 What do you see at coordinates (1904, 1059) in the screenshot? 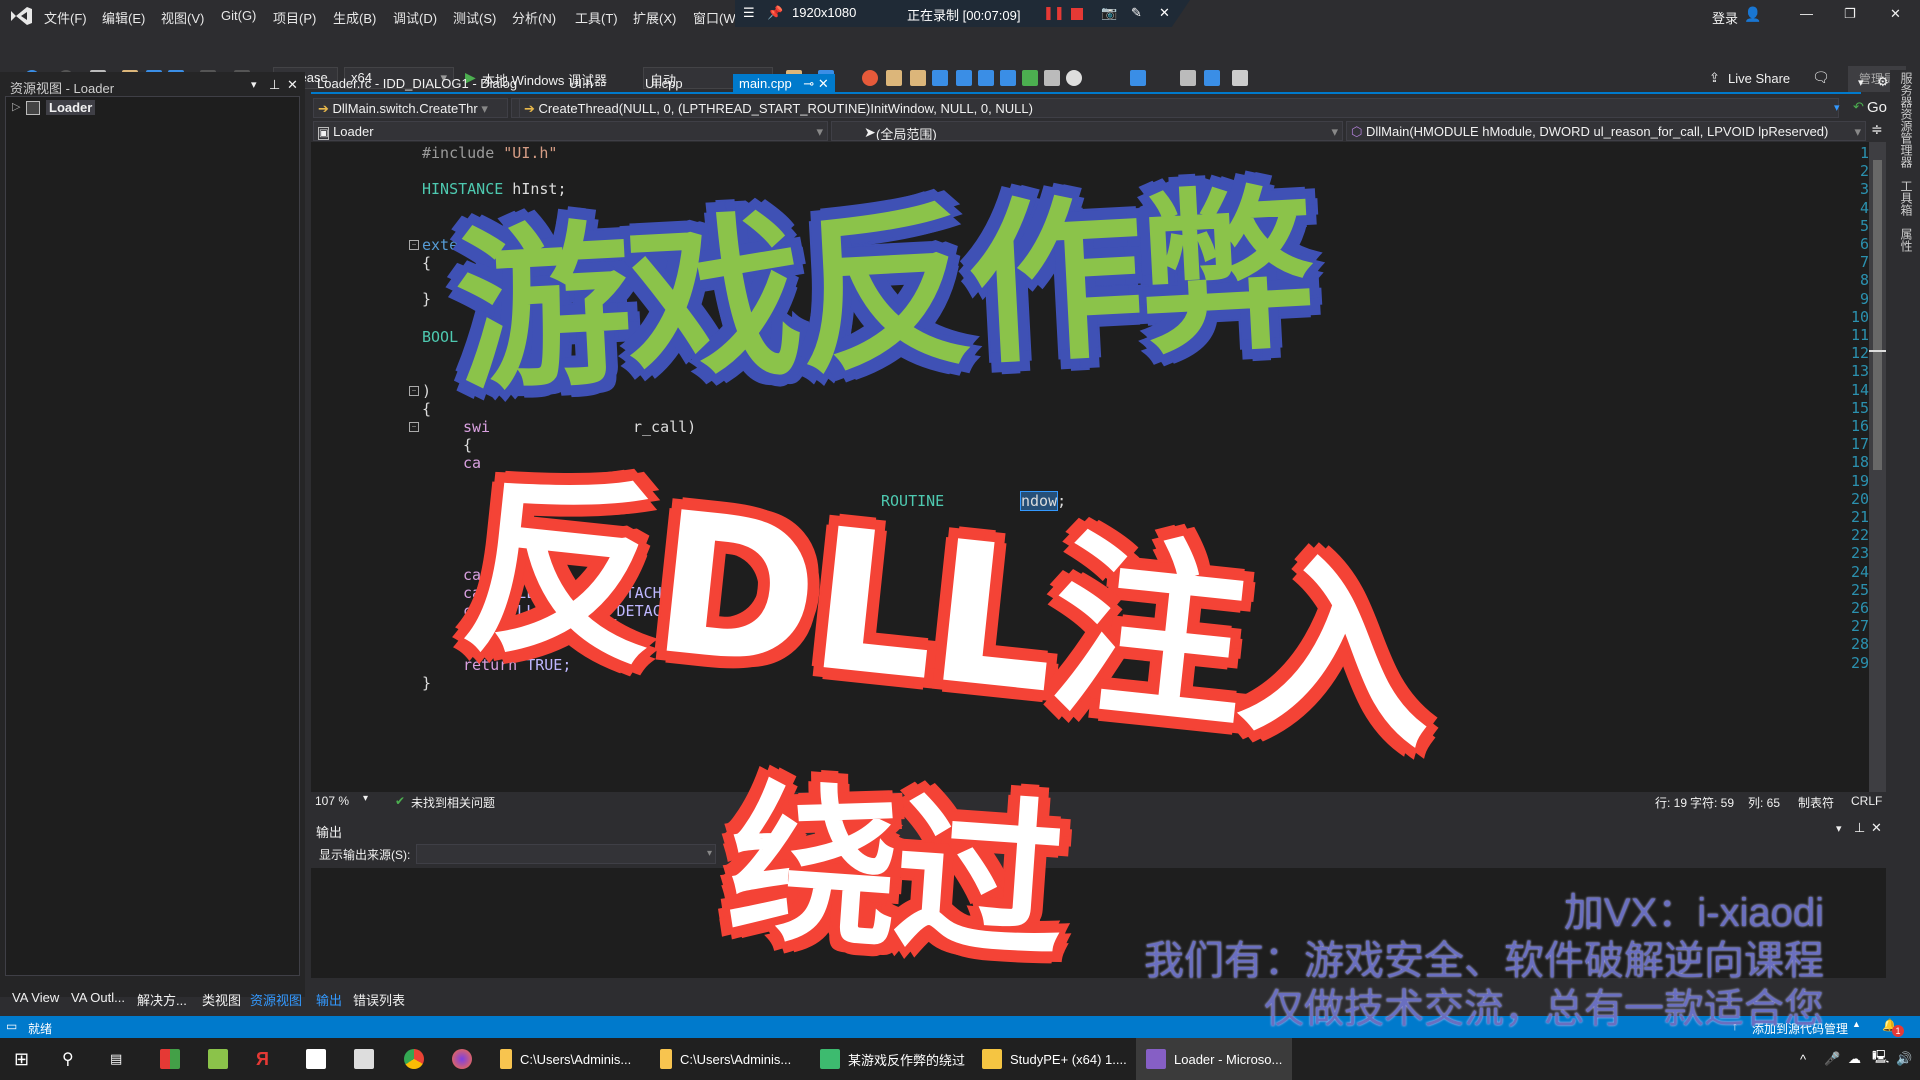
I see `volume-icon: 🔊` at bounding box center [1904, 1059].